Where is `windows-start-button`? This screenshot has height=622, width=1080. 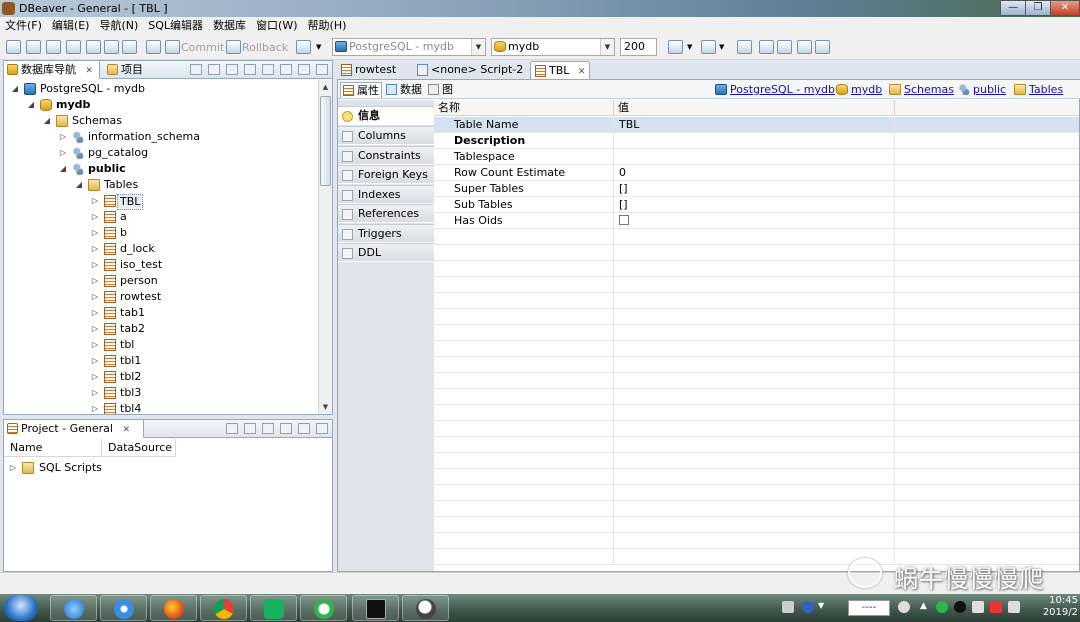 windows-start-button is located at coordinates (21, 608).